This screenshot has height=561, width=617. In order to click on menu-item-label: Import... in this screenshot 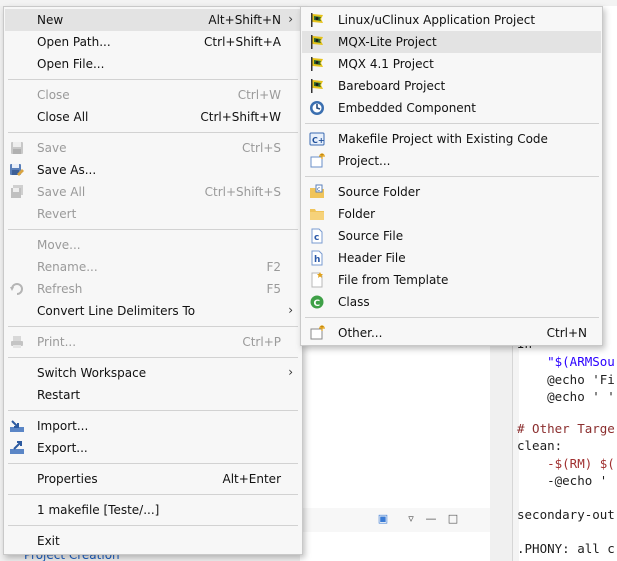, I will do `click(63, 426)`.